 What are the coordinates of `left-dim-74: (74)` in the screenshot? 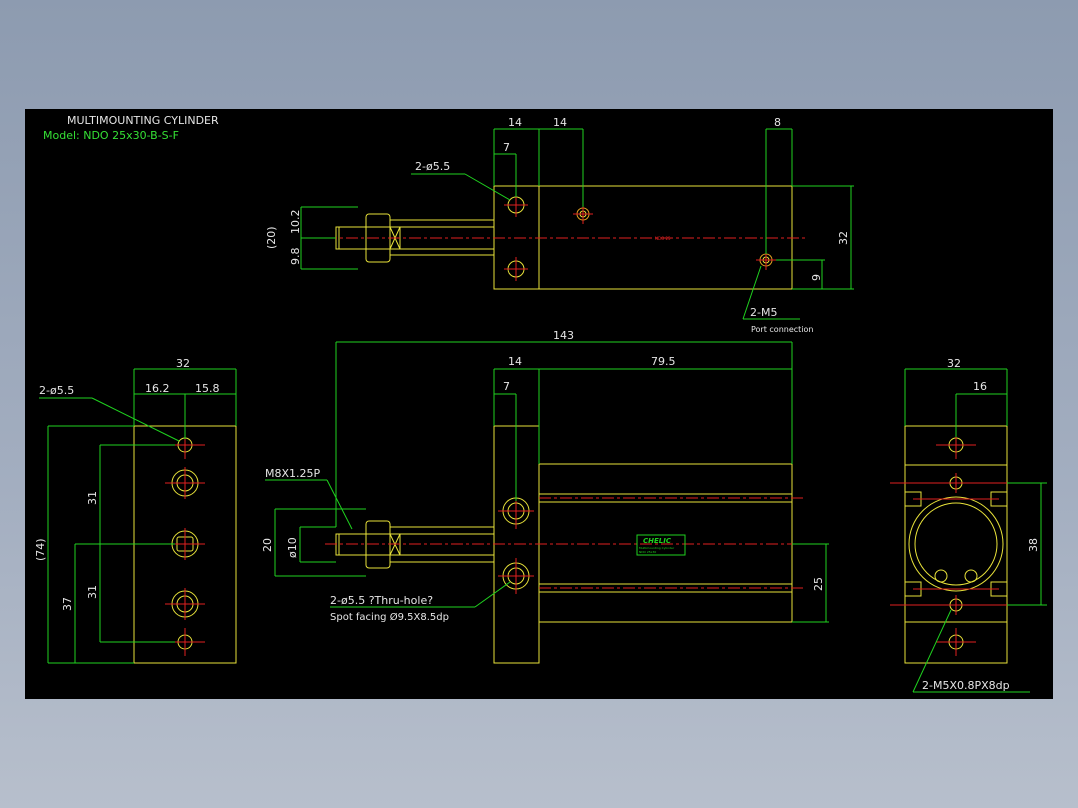 It's located at (40, 549).